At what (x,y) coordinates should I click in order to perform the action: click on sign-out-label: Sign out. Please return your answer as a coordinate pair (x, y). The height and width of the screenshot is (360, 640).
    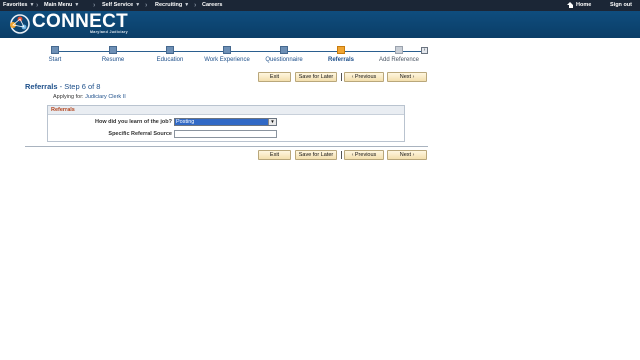
    Looking at the image, I should click on (621, 5).